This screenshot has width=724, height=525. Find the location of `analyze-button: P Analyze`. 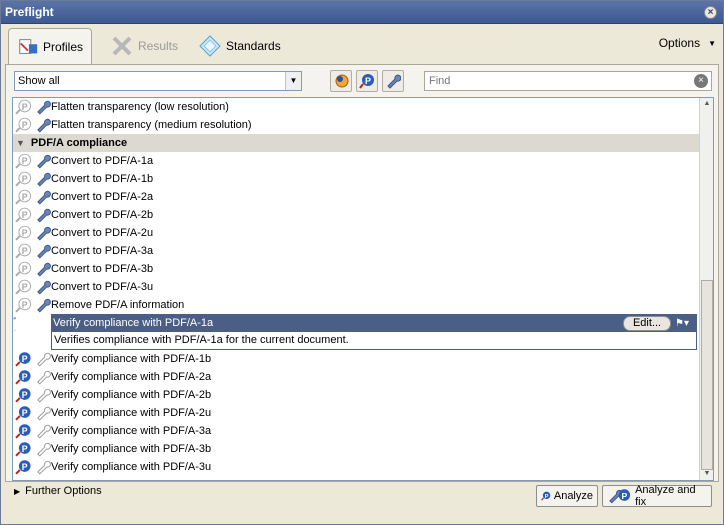

analyze-button: P Analyze is located at coordinates (567, 496).